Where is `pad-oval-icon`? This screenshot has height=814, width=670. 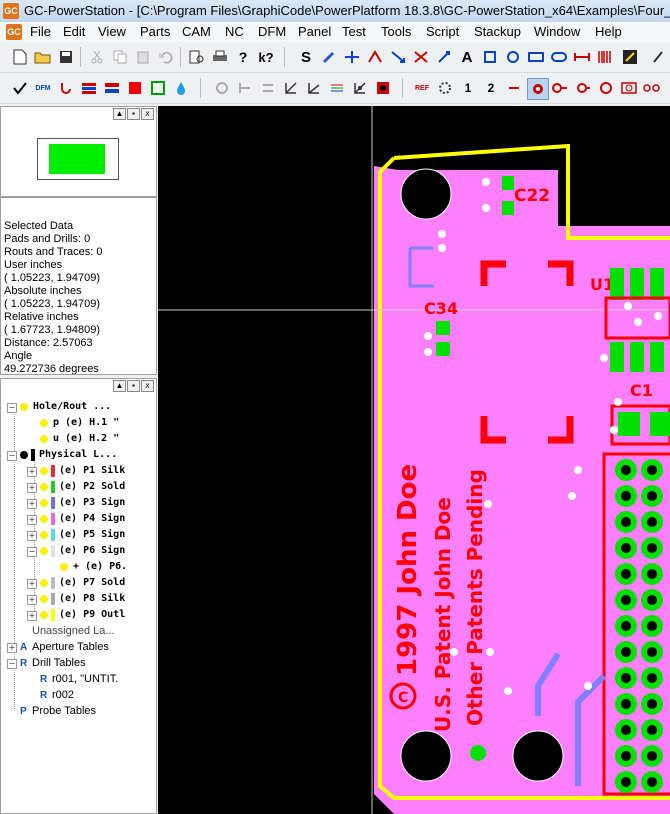 pad-oval-icon is located at coordinates (559, 57).